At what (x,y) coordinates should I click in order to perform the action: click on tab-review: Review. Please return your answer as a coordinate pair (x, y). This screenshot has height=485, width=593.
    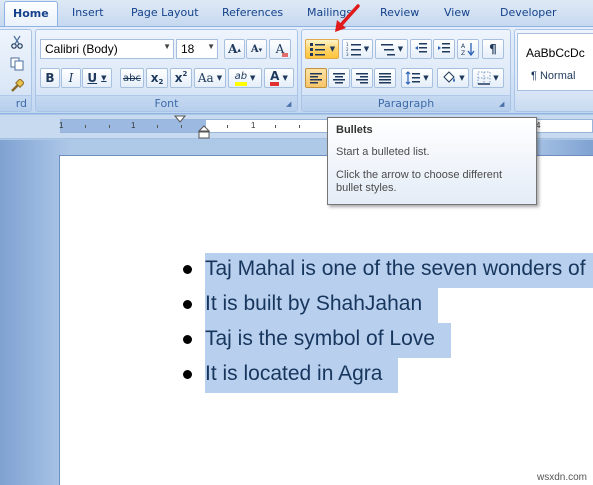
    Looking at the image, I should click on (399, 12).